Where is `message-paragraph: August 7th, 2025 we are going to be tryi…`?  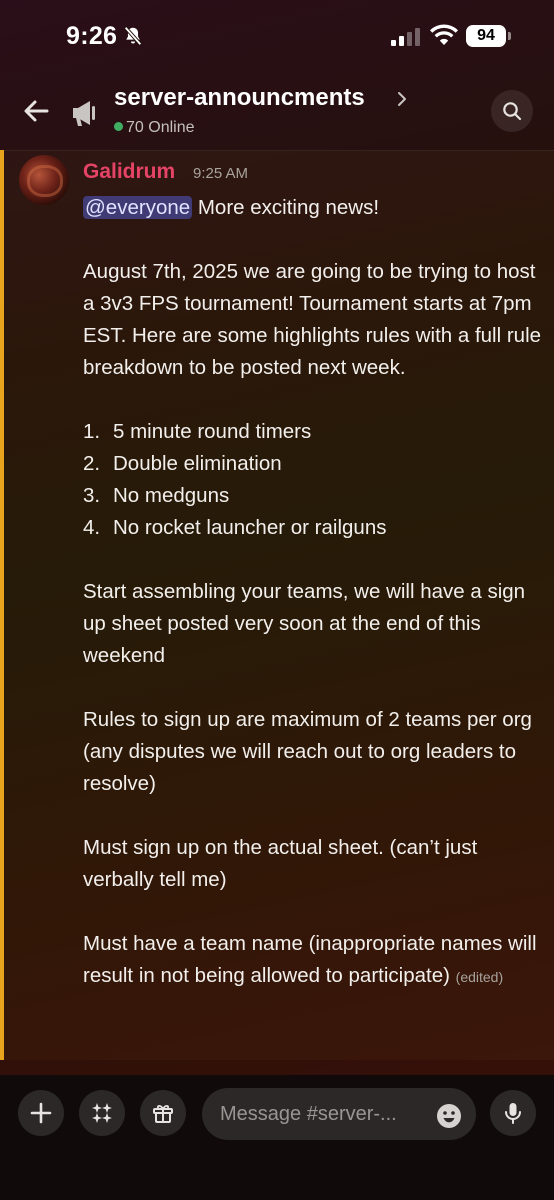 message-paragraph: August 7th, 2025 we are going to be tryi… is located at coordinates (312, 319).